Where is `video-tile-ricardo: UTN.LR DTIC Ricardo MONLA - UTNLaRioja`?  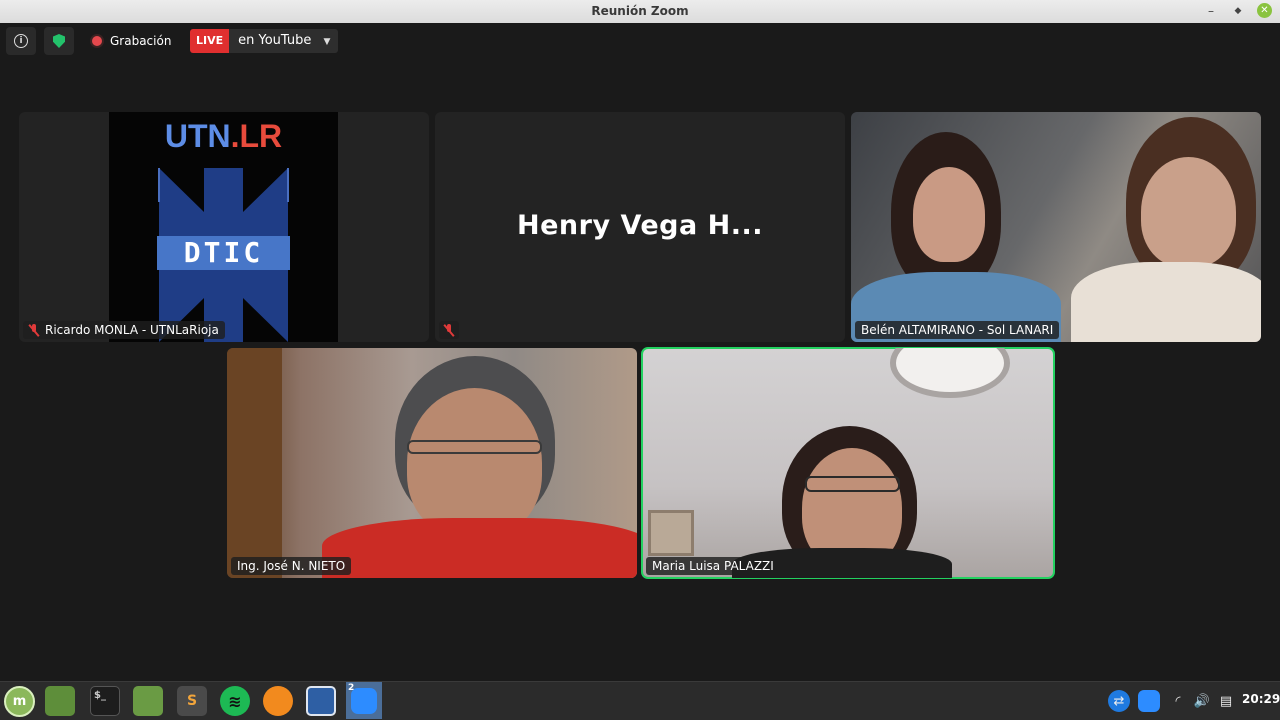 video-tile-ricardo: UTN.LR DTIC Ricardo MONLA - UTNLaRioja is located at coordinates (224, 227).